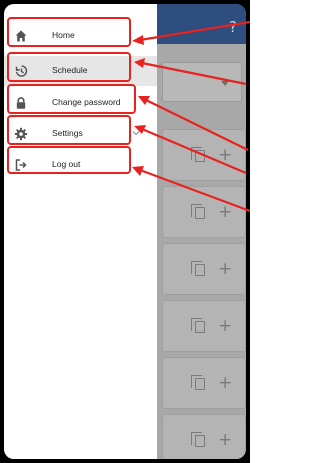 This screenshot has height=463, width=320. Describe the element at coordinates (225, 83) in the screenshot. I see `caret-down-icon` at that location.